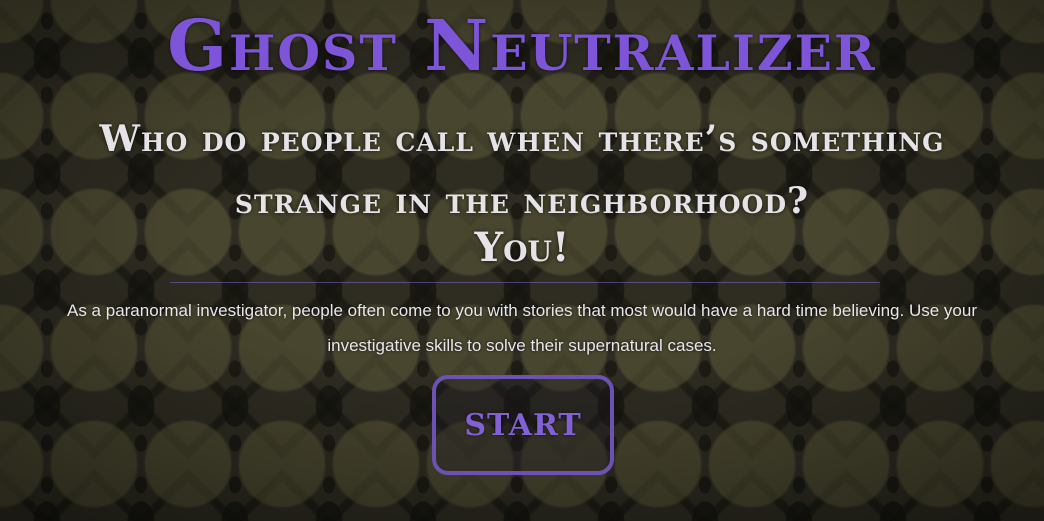 The height and width of the screenshot is (521, 1044). Describe the element at coordinates (525, 282) in the screenshot. I see `divider` at that location.